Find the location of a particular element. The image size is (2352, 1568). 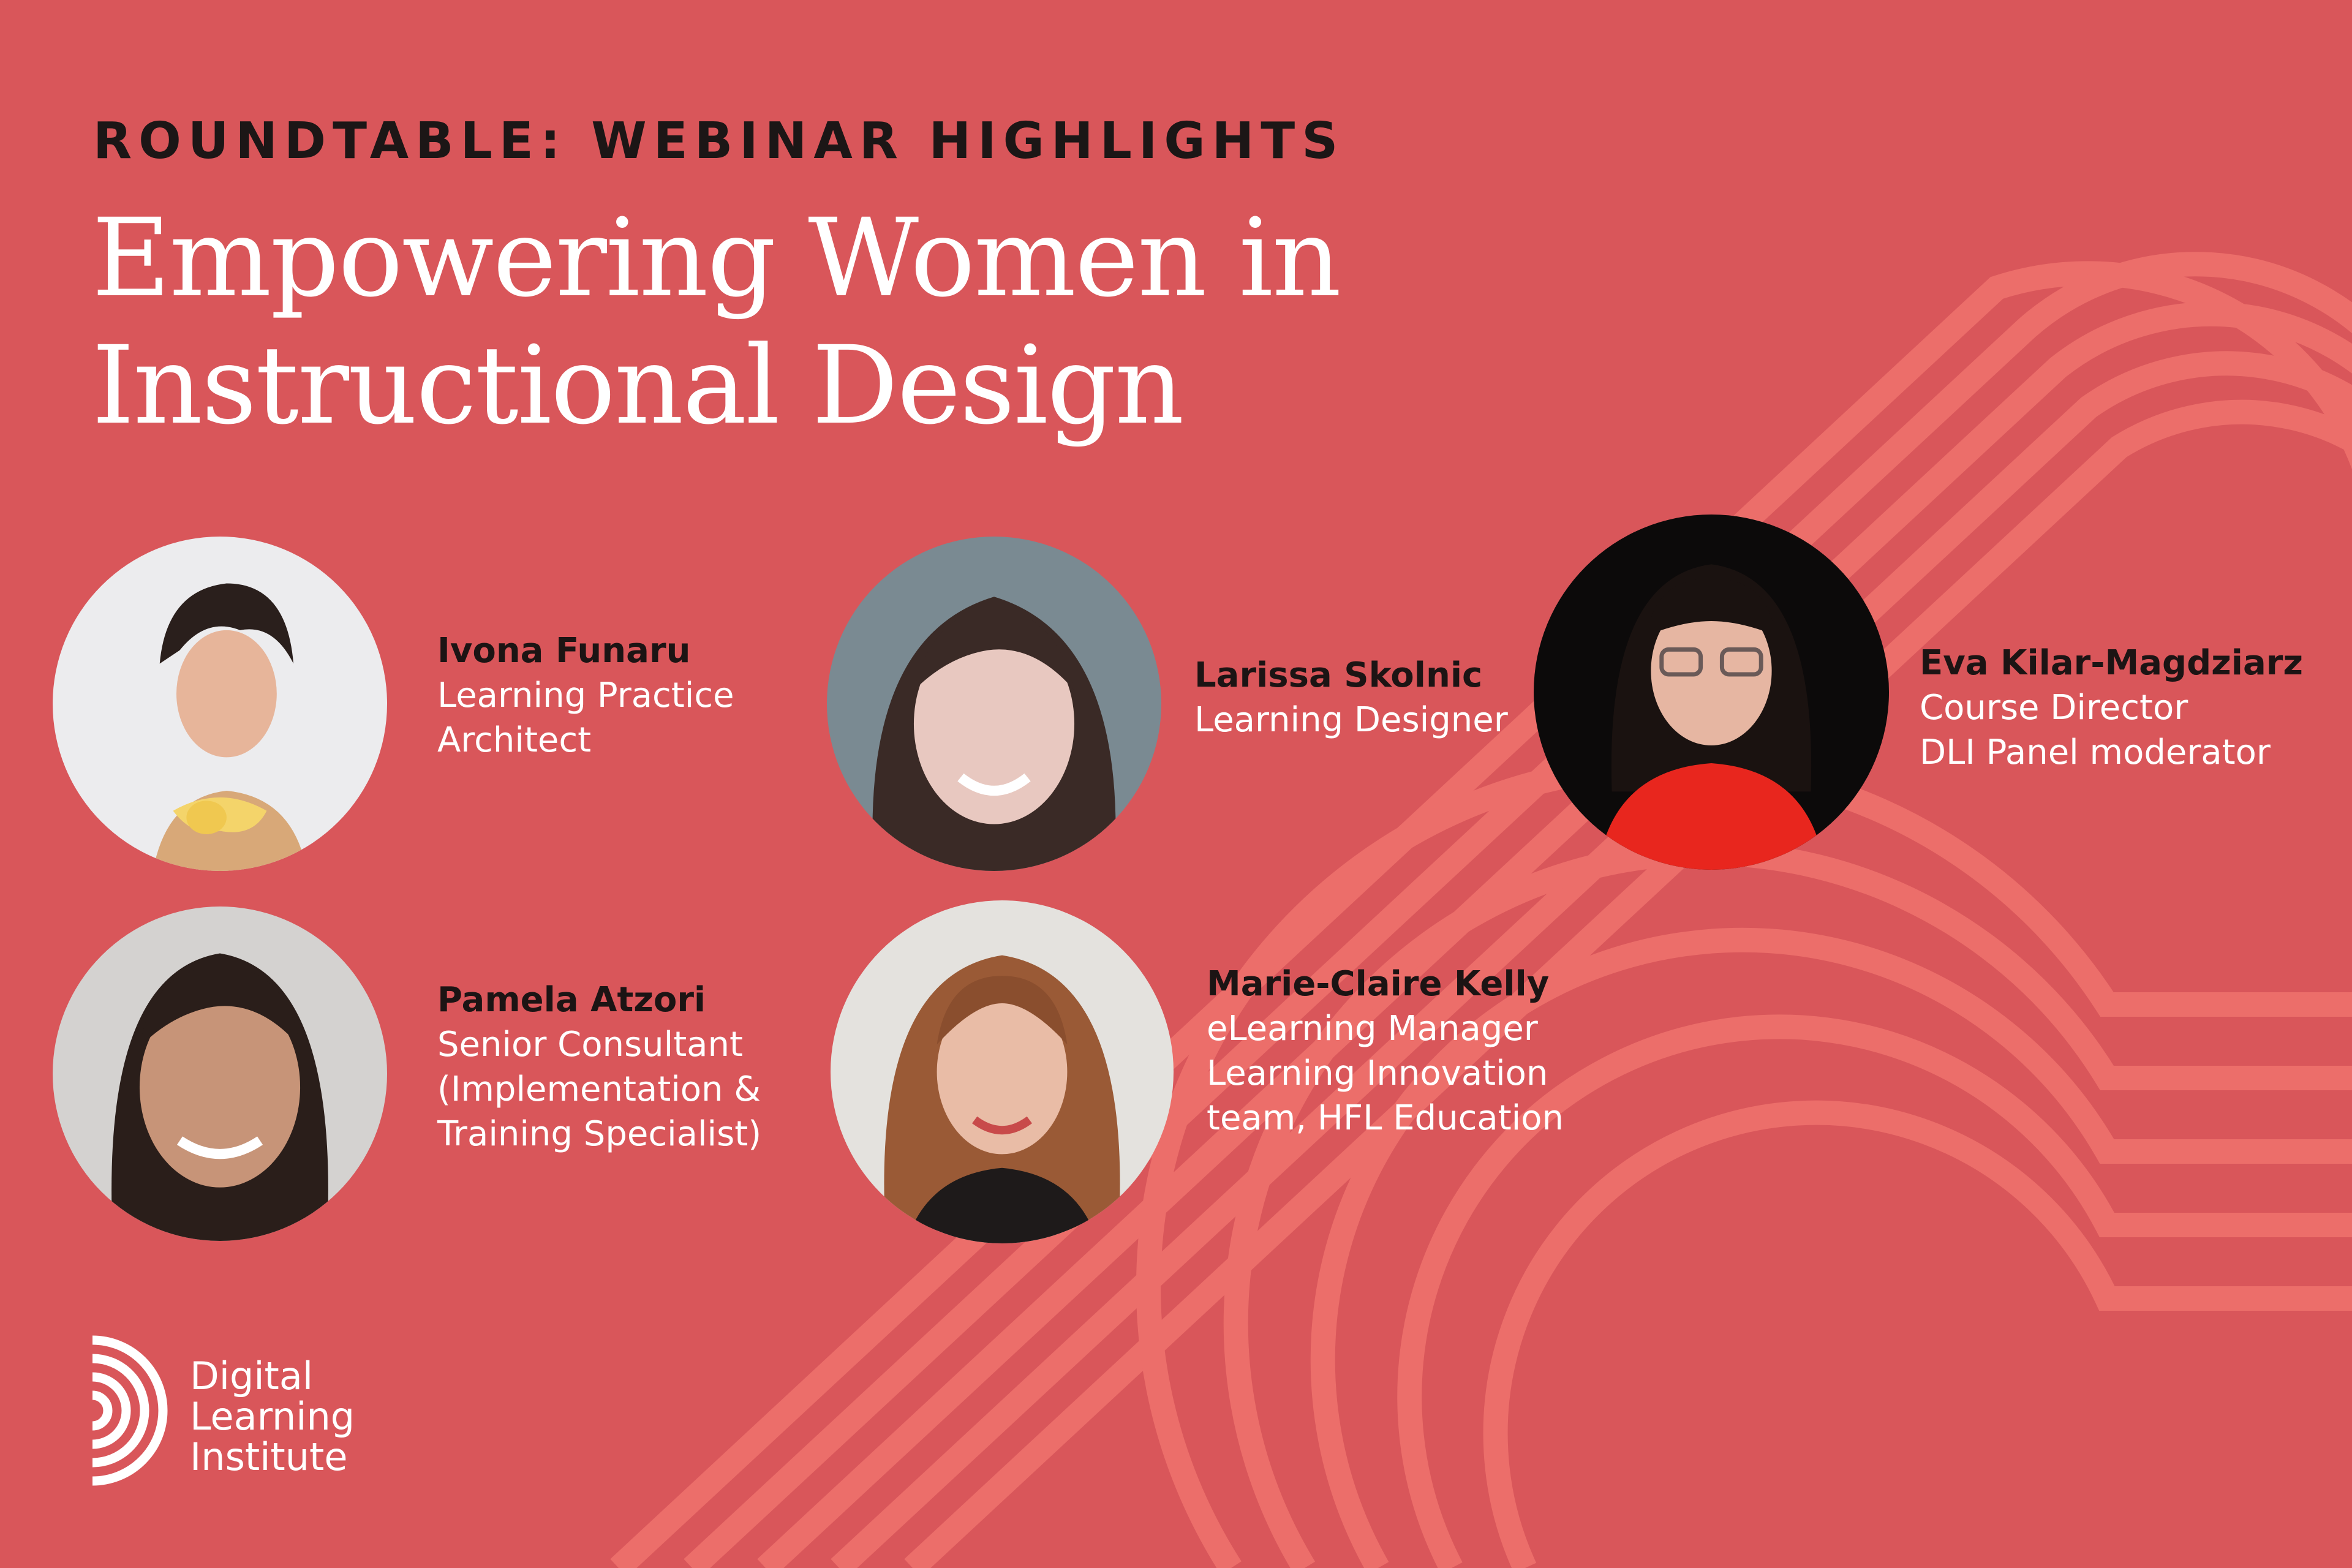

speaker-name: Eva Kilar-Magdziarz is located at coordinates (2112, 663).